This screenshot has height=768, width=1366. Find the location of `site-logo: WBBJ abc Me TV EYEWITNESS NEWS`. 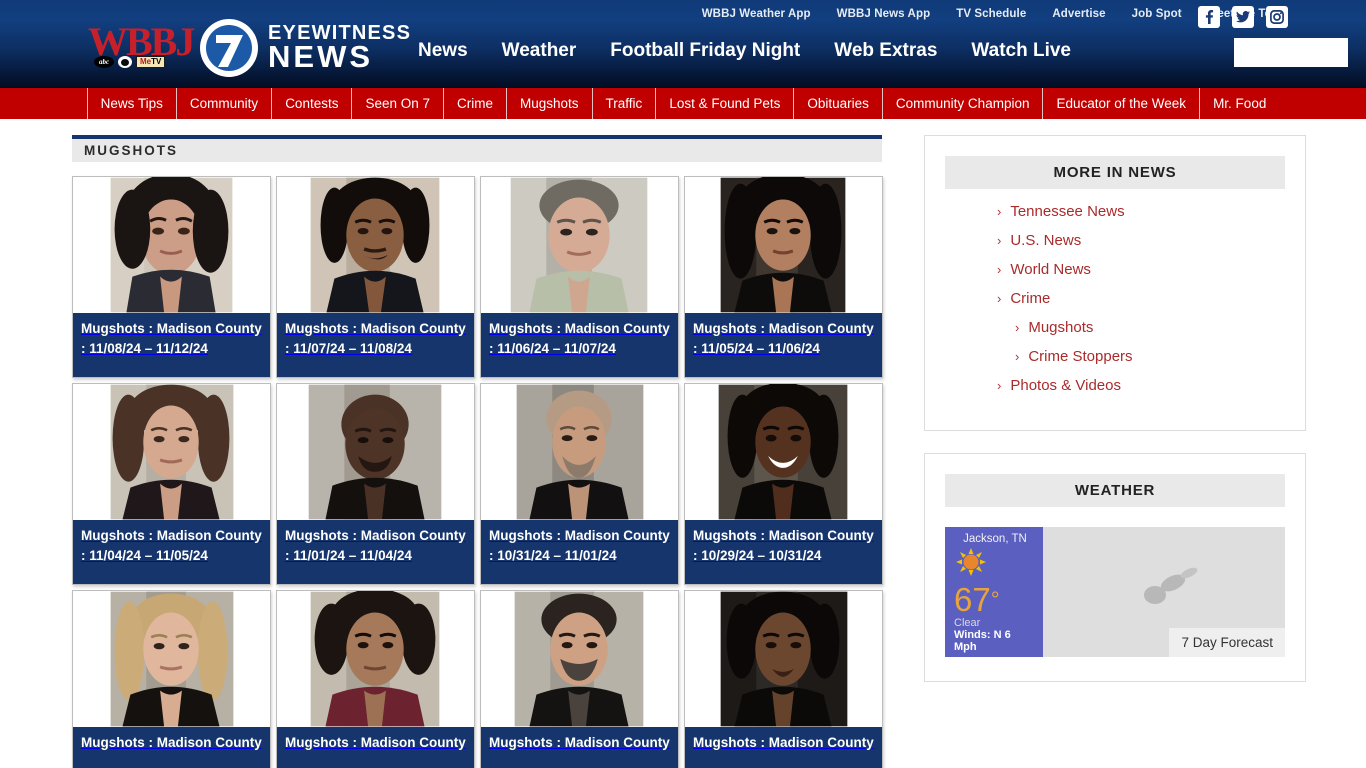

site-logo: WBBJ abc Me TV EYEWITNESS NEWS is located at coordinates (249, 48).